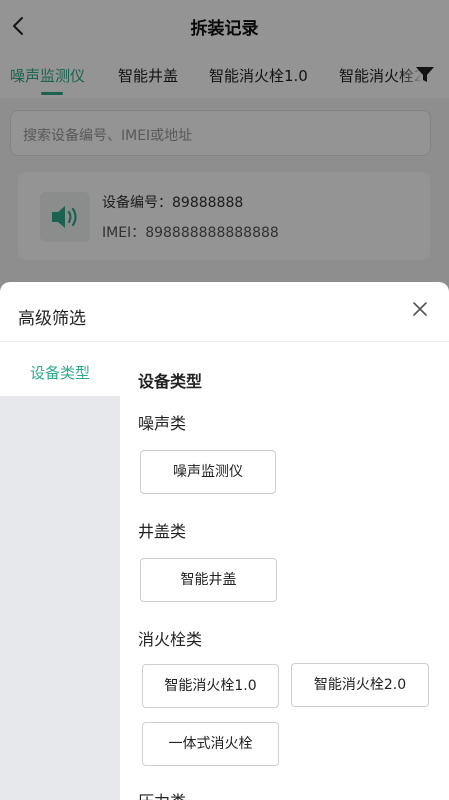 The image size is (449, 800). What do you see at coordinates (210, 686) in the screenshot?
I see `option-smart-hydrant-1: 智能消火栓1.0` at bounding box center [210, 686].